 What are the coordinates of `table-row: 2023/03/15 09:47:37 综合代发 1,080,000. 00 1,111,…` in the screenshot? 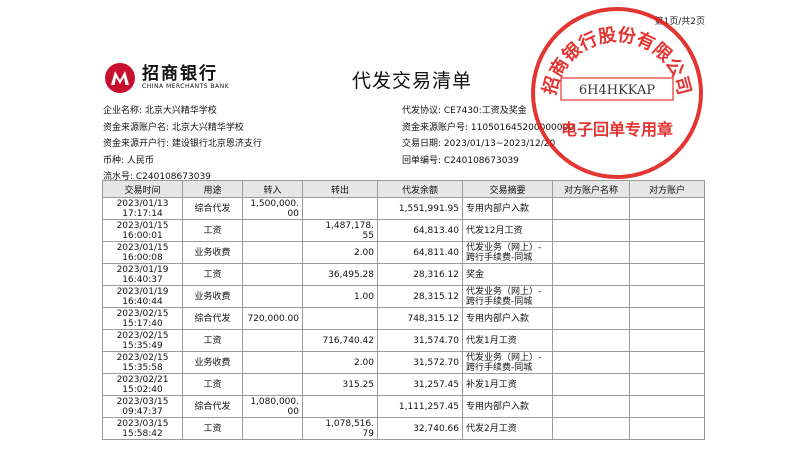 It's located at (403, 406).